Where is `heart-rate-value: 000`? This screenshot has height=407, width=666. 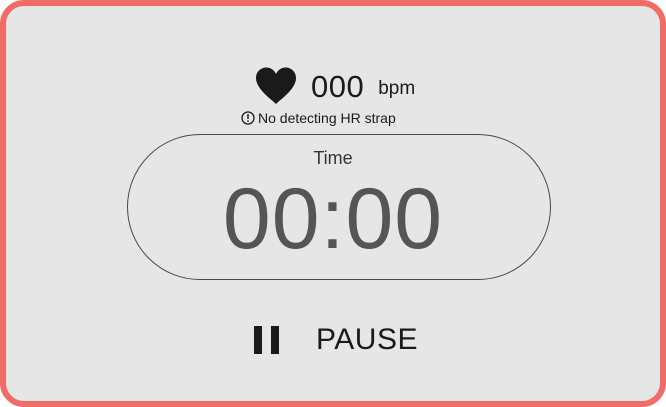
heart-rate-value: 000 is located at coordinates (338, 86).